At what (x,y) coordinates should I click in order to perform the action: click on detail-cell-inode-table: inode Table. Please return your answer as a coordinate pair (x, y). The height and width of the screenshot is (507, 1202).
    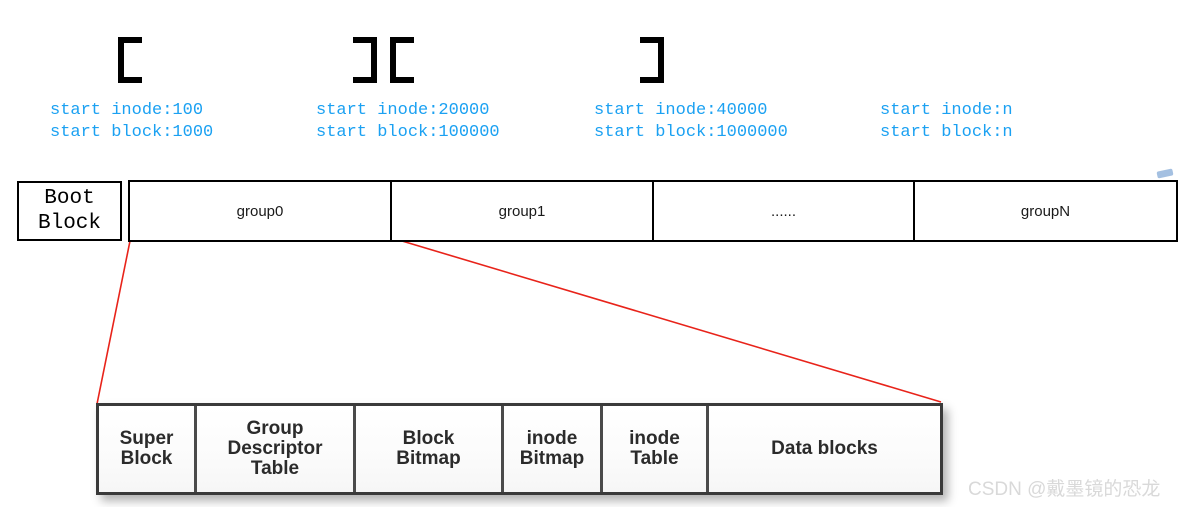
    Looking at the image, I should click on (656, 449).